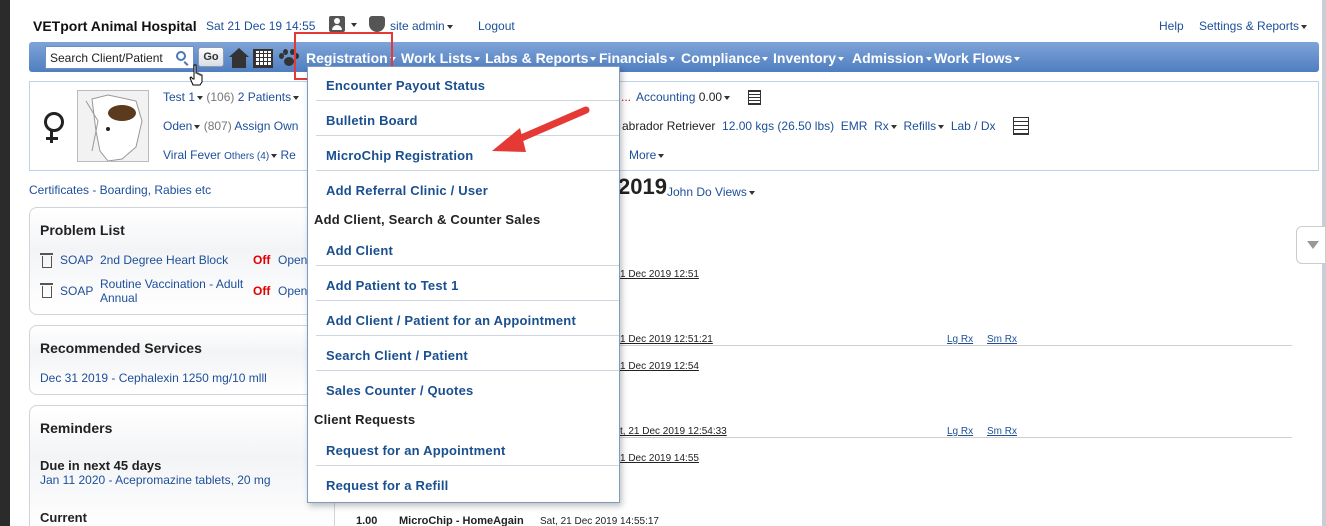  Describe the element at coordinates (337, 24) in the screenshot. I see `user-icon` at that location.